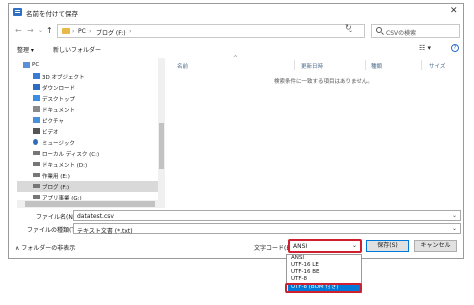  Describe the element at coordinates (56, 188) in the screenshot. I see `nav-label: ブログ (F:)` at that location.